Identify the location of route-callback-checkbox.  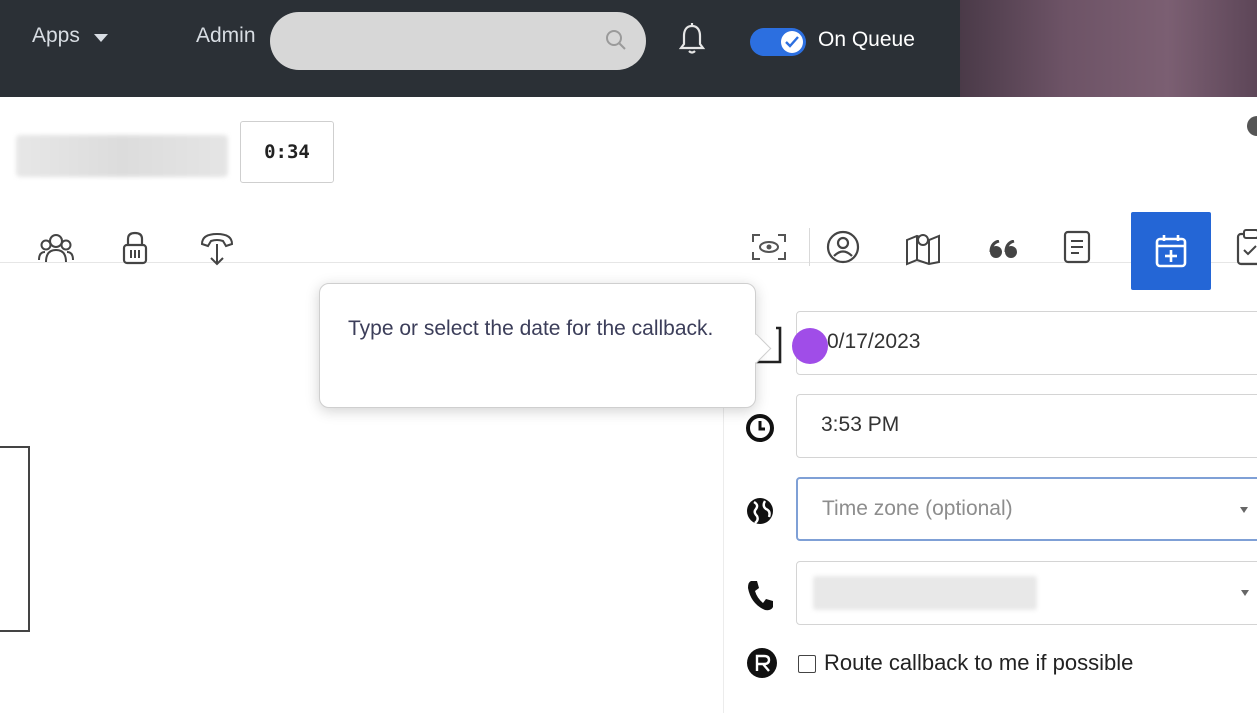
(807, 664).